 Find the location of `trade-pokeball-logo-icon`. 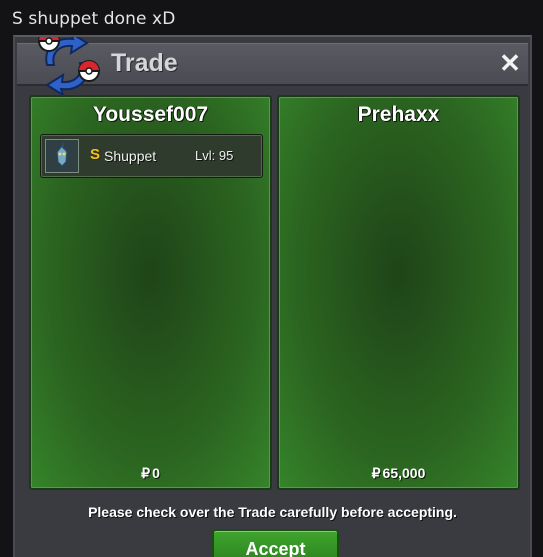

trade-pokeball-logo-icon is located at coordinates (69, 66).